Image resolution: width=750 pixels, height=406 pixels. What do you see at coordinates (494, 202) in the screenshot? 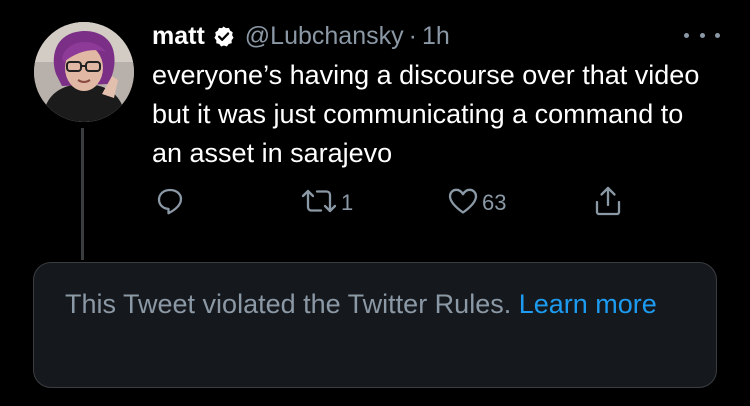
I see `like-count: 63` at bounding box center [494, 202].